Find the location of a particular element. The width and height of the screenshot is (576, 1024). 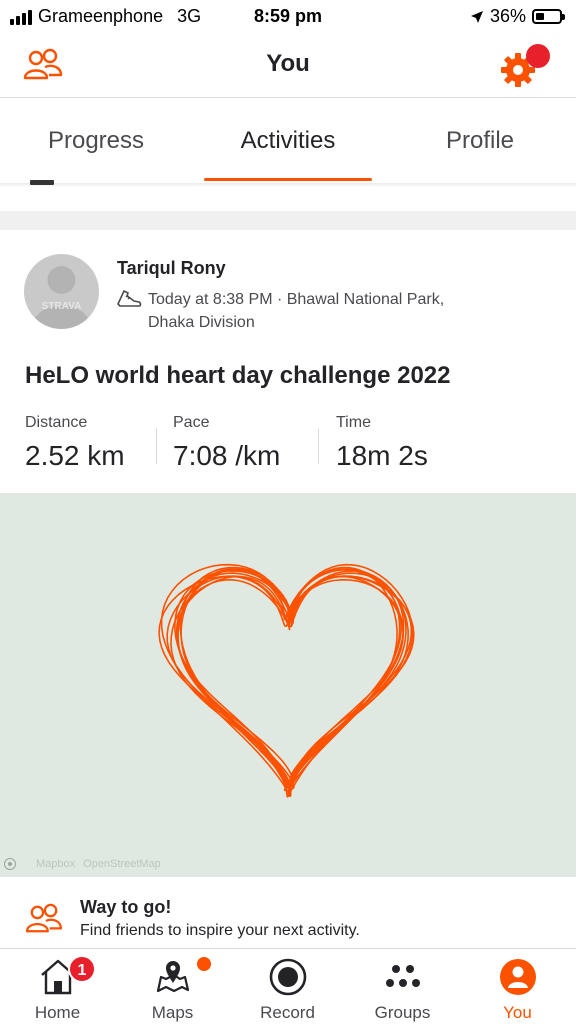

nav-label: Home is located at coordinates (57, 1012).